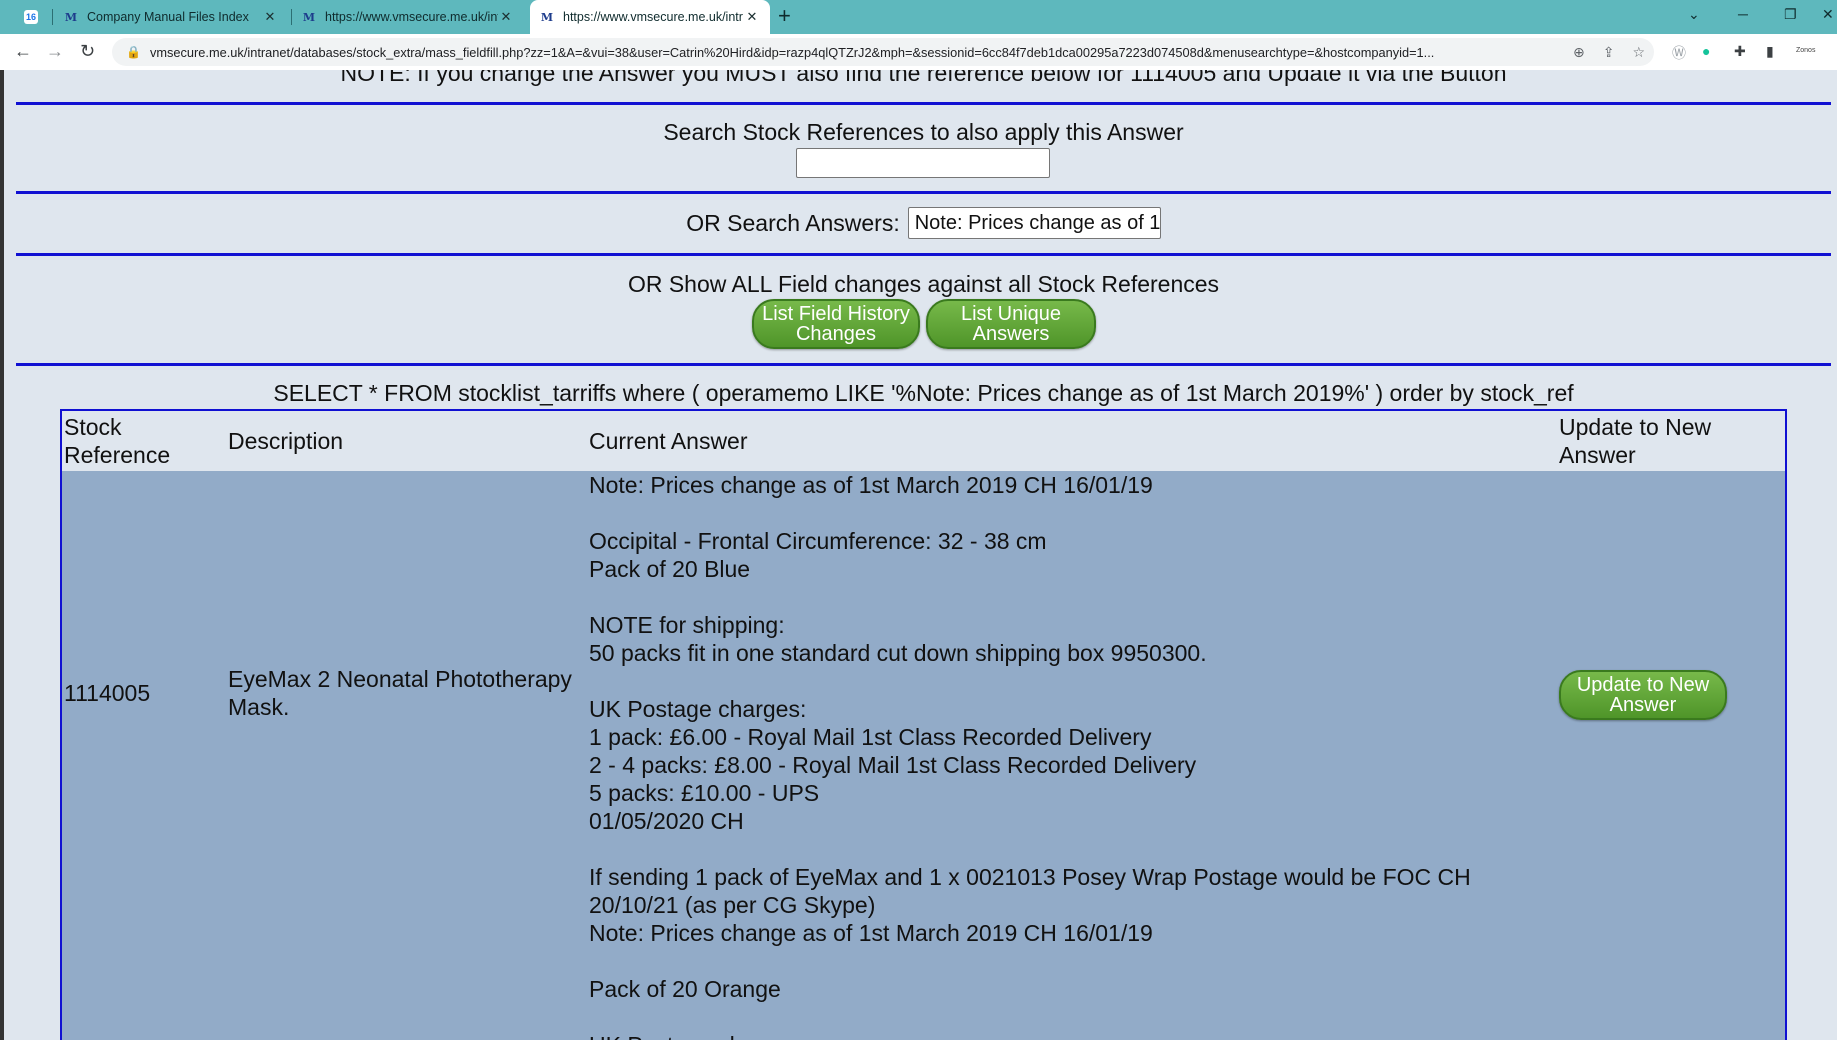 This screenshot has width=1837, height=1040. Describe the element at coordinates (836, 324) in the screenshot. I see `list-field-history-button: List Field History Changes` at that location.